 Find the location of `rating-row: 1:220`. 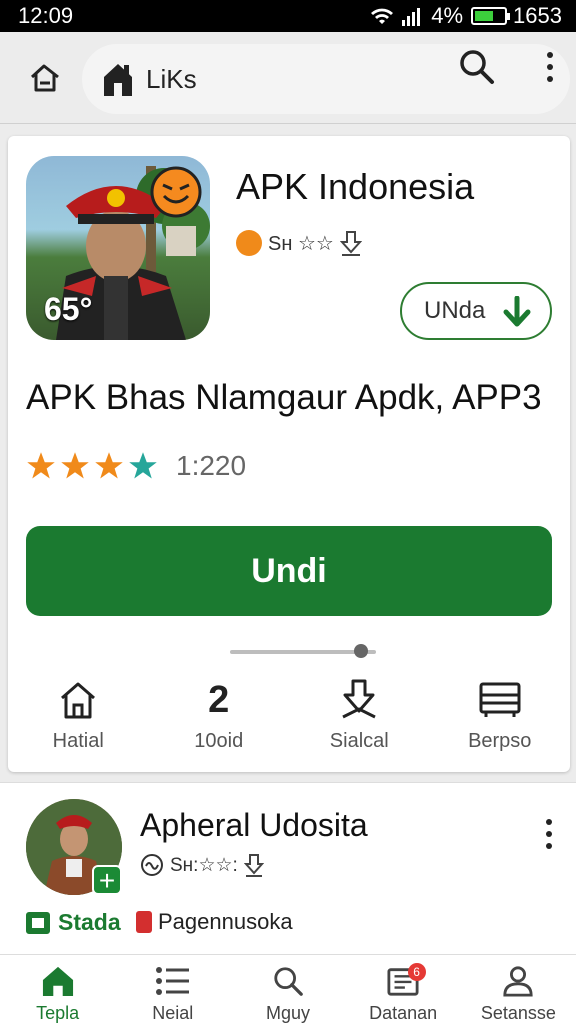

rating-row: 1:220 is located at coordinates (136, 466).